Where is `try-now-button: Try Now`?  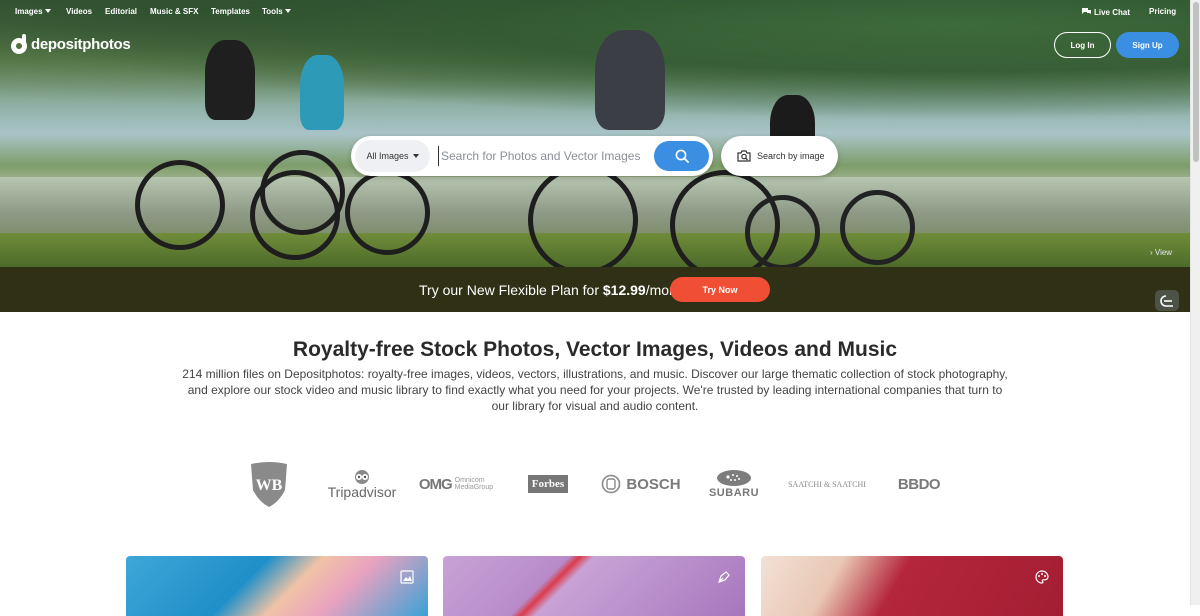
try-now-button: Try Now is located at coordinates (720, 289).